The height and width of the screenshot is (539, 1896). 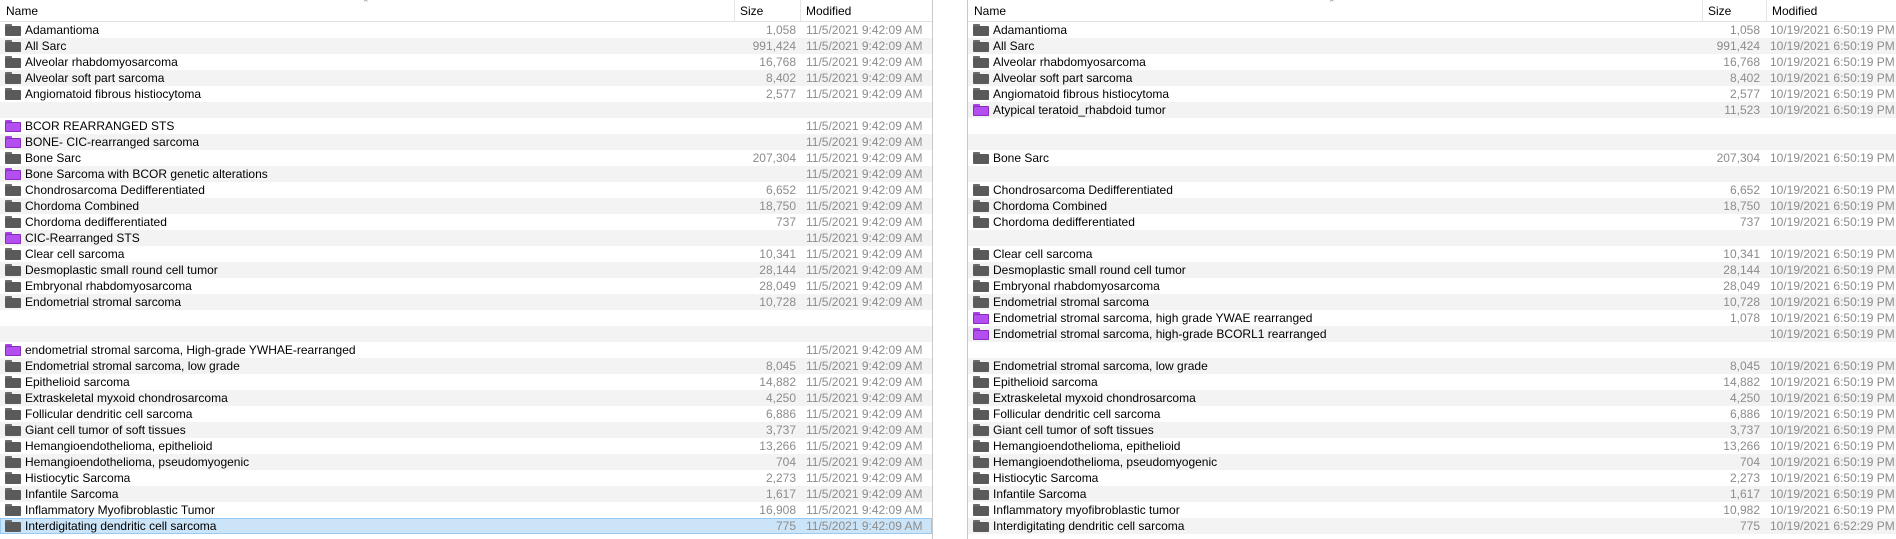 I want to click on file-size: 4,250, so click(x=1744, y=398).